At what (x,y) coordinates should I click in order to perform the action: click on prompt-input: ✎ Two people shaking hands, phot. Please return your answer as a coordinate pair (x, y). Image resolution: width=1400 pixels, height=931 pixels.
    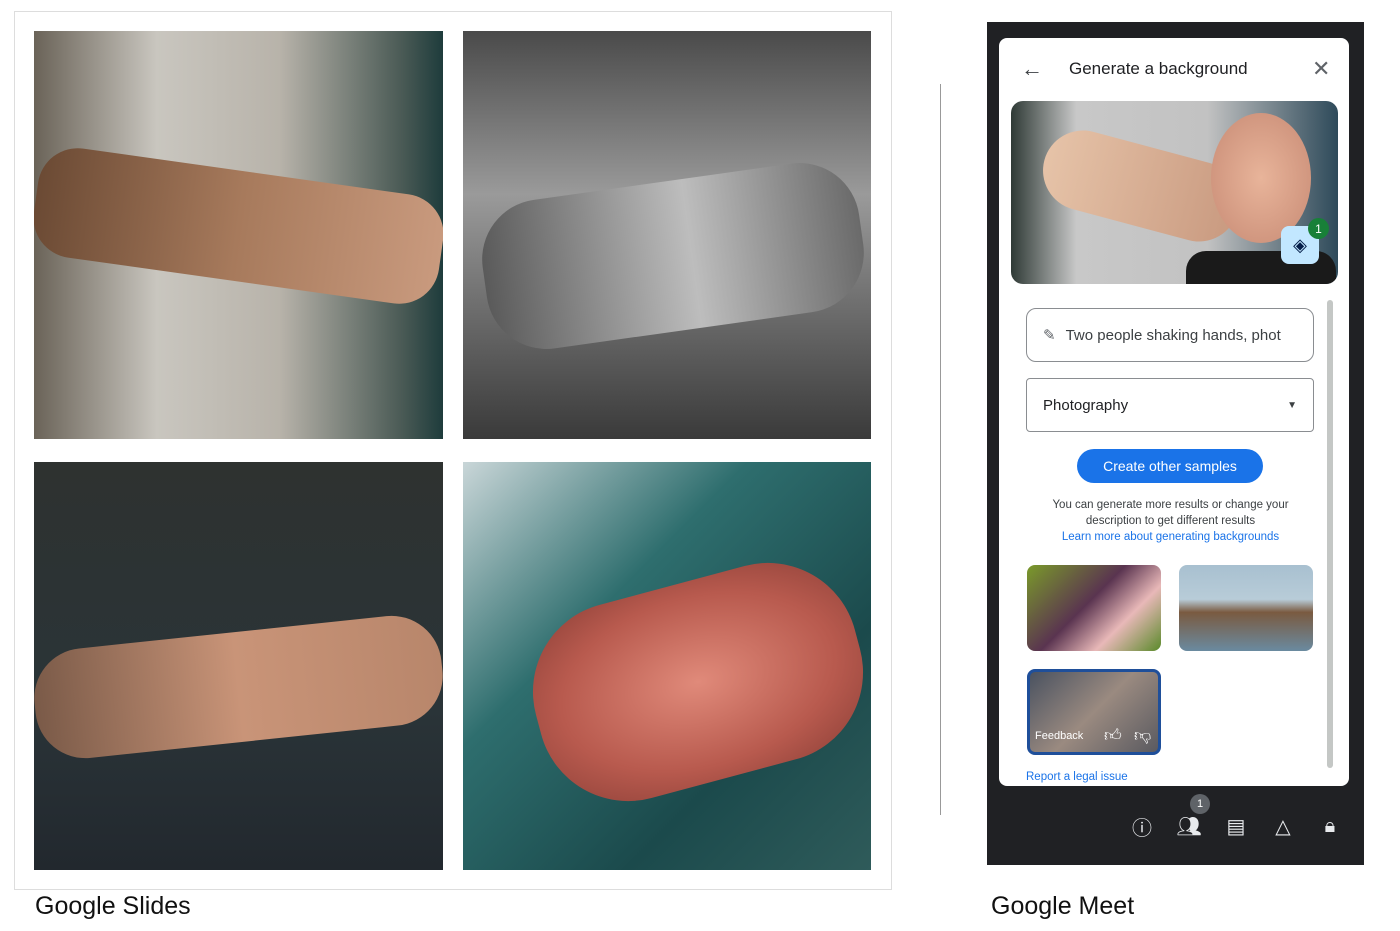
    Looking at the image, I should click on (1170, 335).